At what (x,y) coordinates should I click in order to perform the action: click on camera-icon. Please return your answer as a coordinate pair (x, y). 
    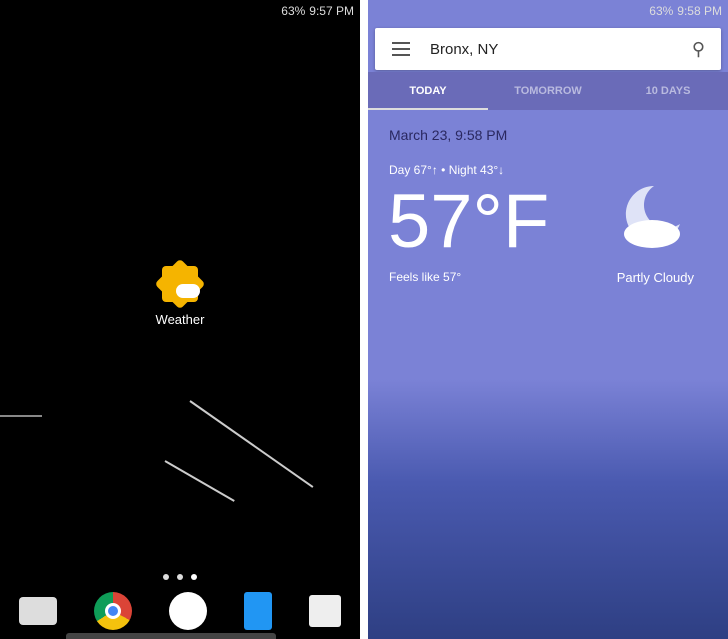
    Looking at the image, I should click on (37, 611).